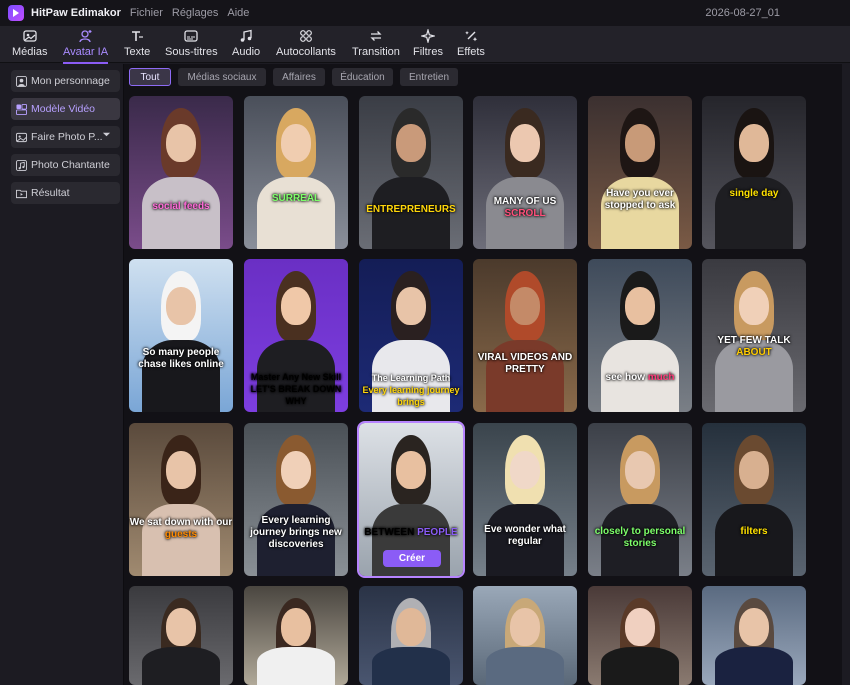 The image size is (850, 685). What do you see at coordinates (525, 172) in the screenshot?
I see `template-card: MANY OF US SCROLL` at bounding box center [525, 172].